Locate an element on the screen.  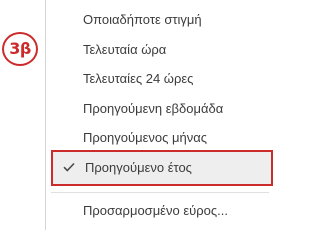
menu-item-any-time: Οποιαδήποτε στιγμή is located at coordinates (157, 19).